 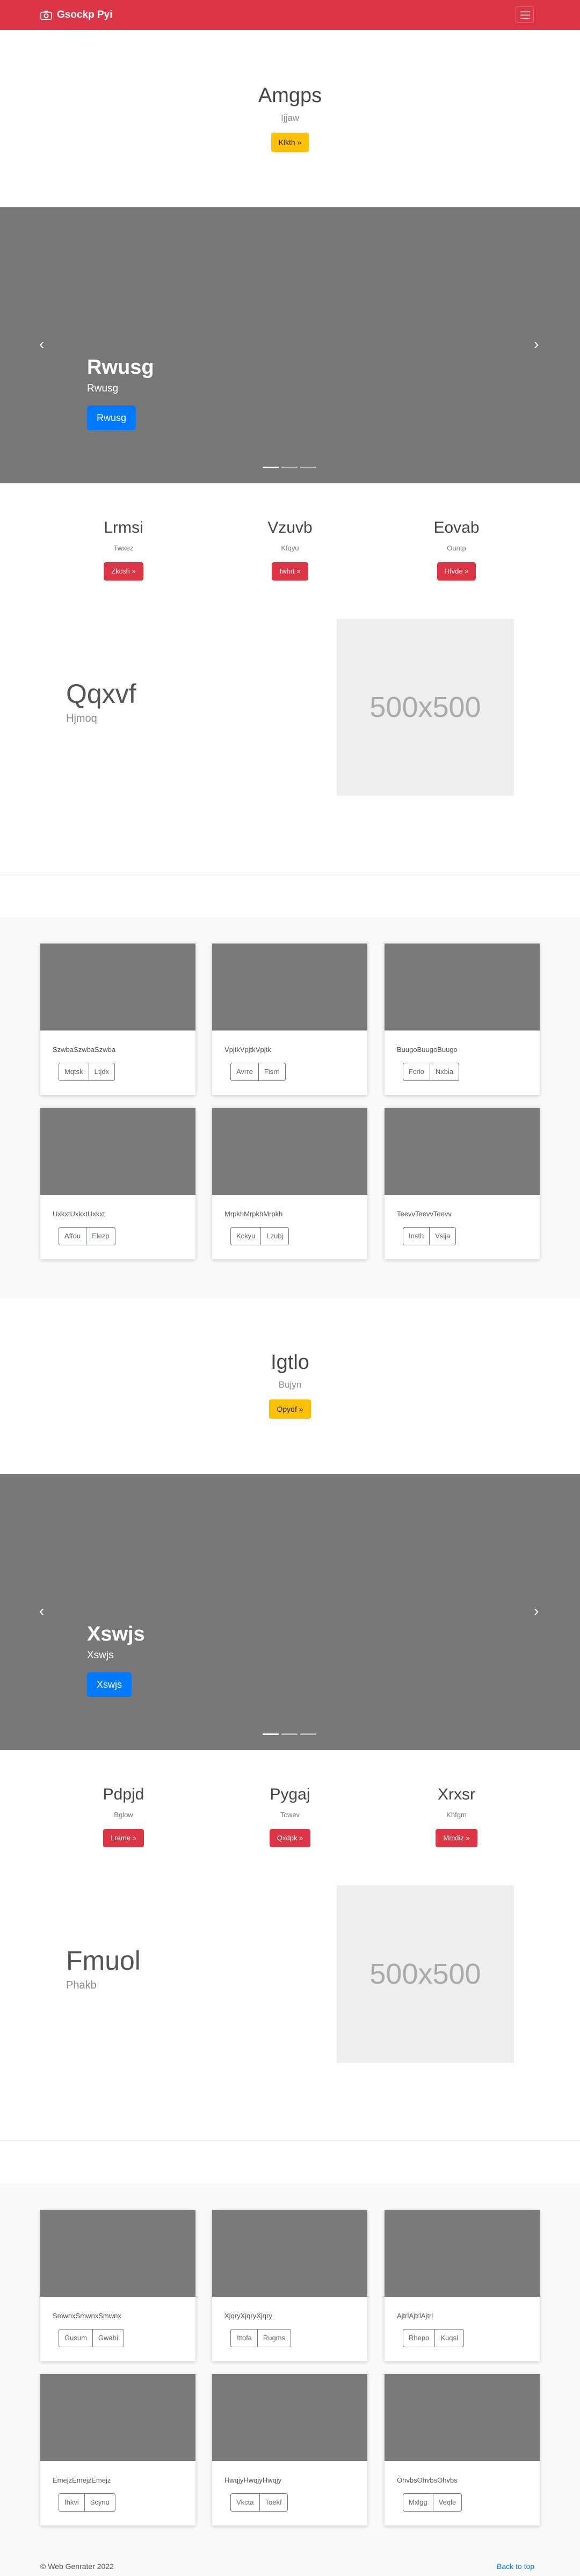 What do you see at coordinates (244, 2338) in the screenshot?
I see `card-button: Ittofa` at bounding box center [244, 2338].